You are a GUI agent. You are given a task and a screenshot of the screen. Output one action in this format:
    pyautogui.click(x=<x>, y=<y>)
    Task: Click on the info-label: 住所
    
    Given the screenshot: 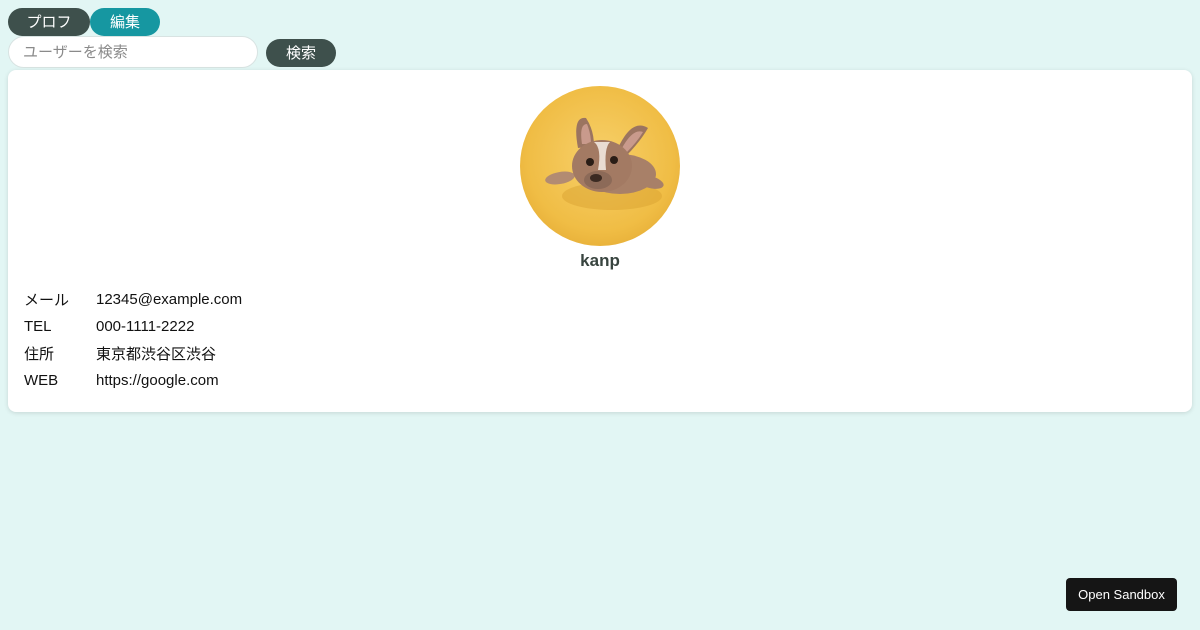 What is the action you would take?
    pyautogui.click(x=39, y=354)
    